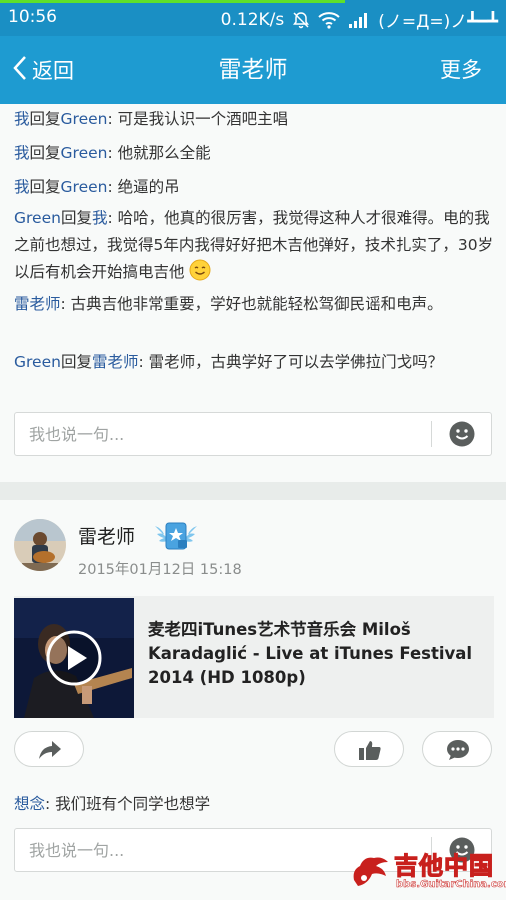  I want to click on comment-author: 雷老师, so click(37, 304).